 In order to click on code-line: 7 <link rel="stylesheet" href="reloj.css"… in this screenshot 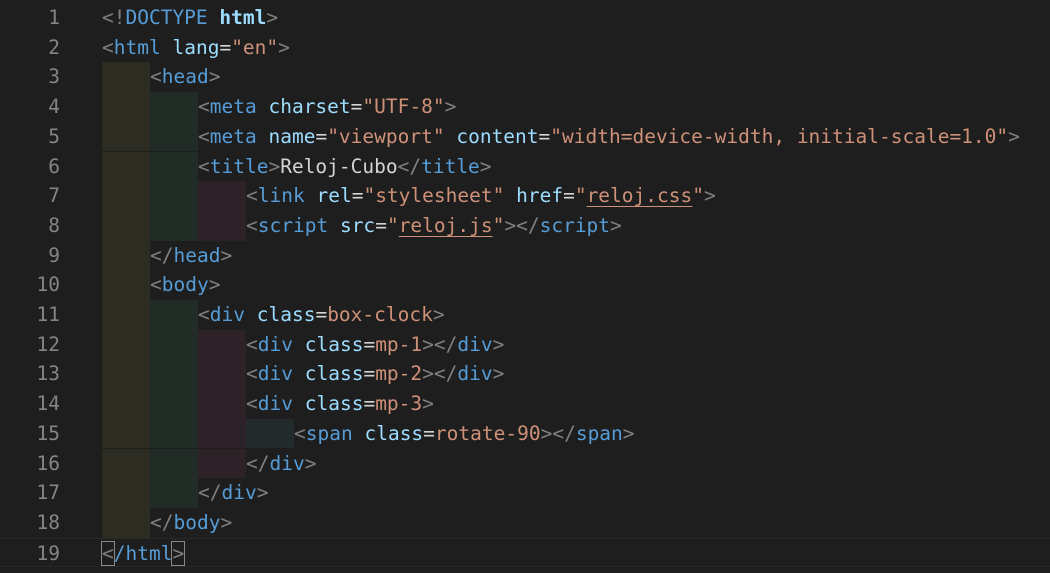, I will do `click(525, 196)`.